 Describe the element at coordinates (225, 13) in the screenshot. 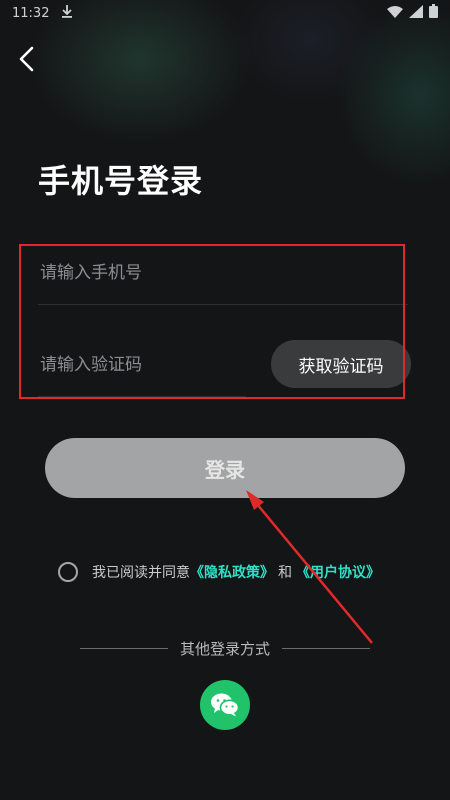

I see `status-bar: 11:32` at that location.